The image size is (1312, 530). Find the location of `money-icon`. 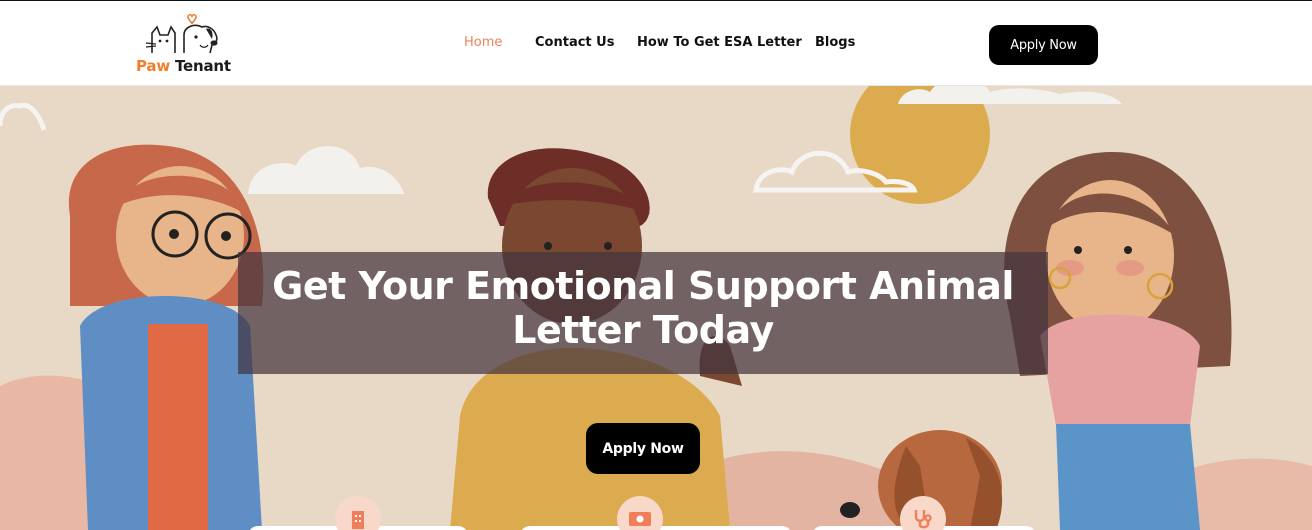

money-icon is located at coordinates (640, 519).